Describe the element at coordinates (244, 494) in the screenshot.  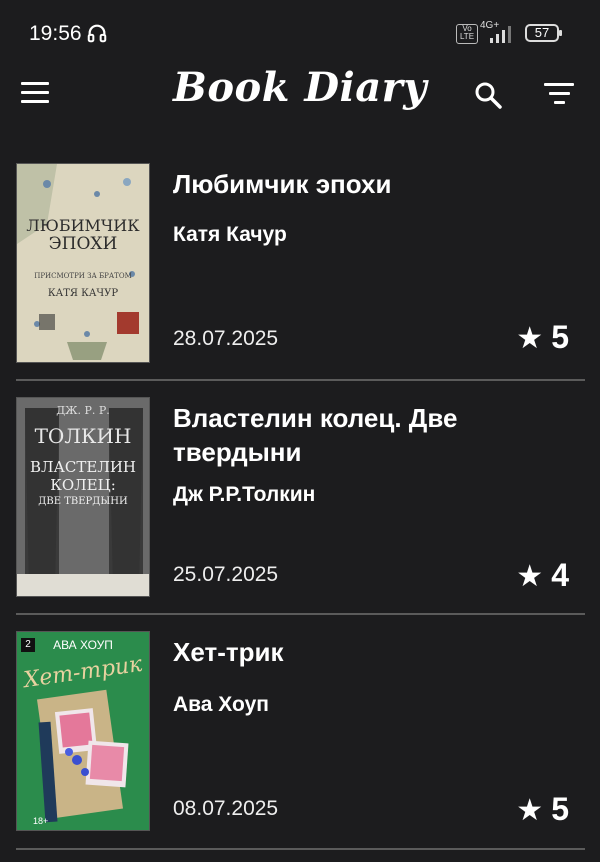
I see `book-author: Дж Р.Р.Толкин` at that location.